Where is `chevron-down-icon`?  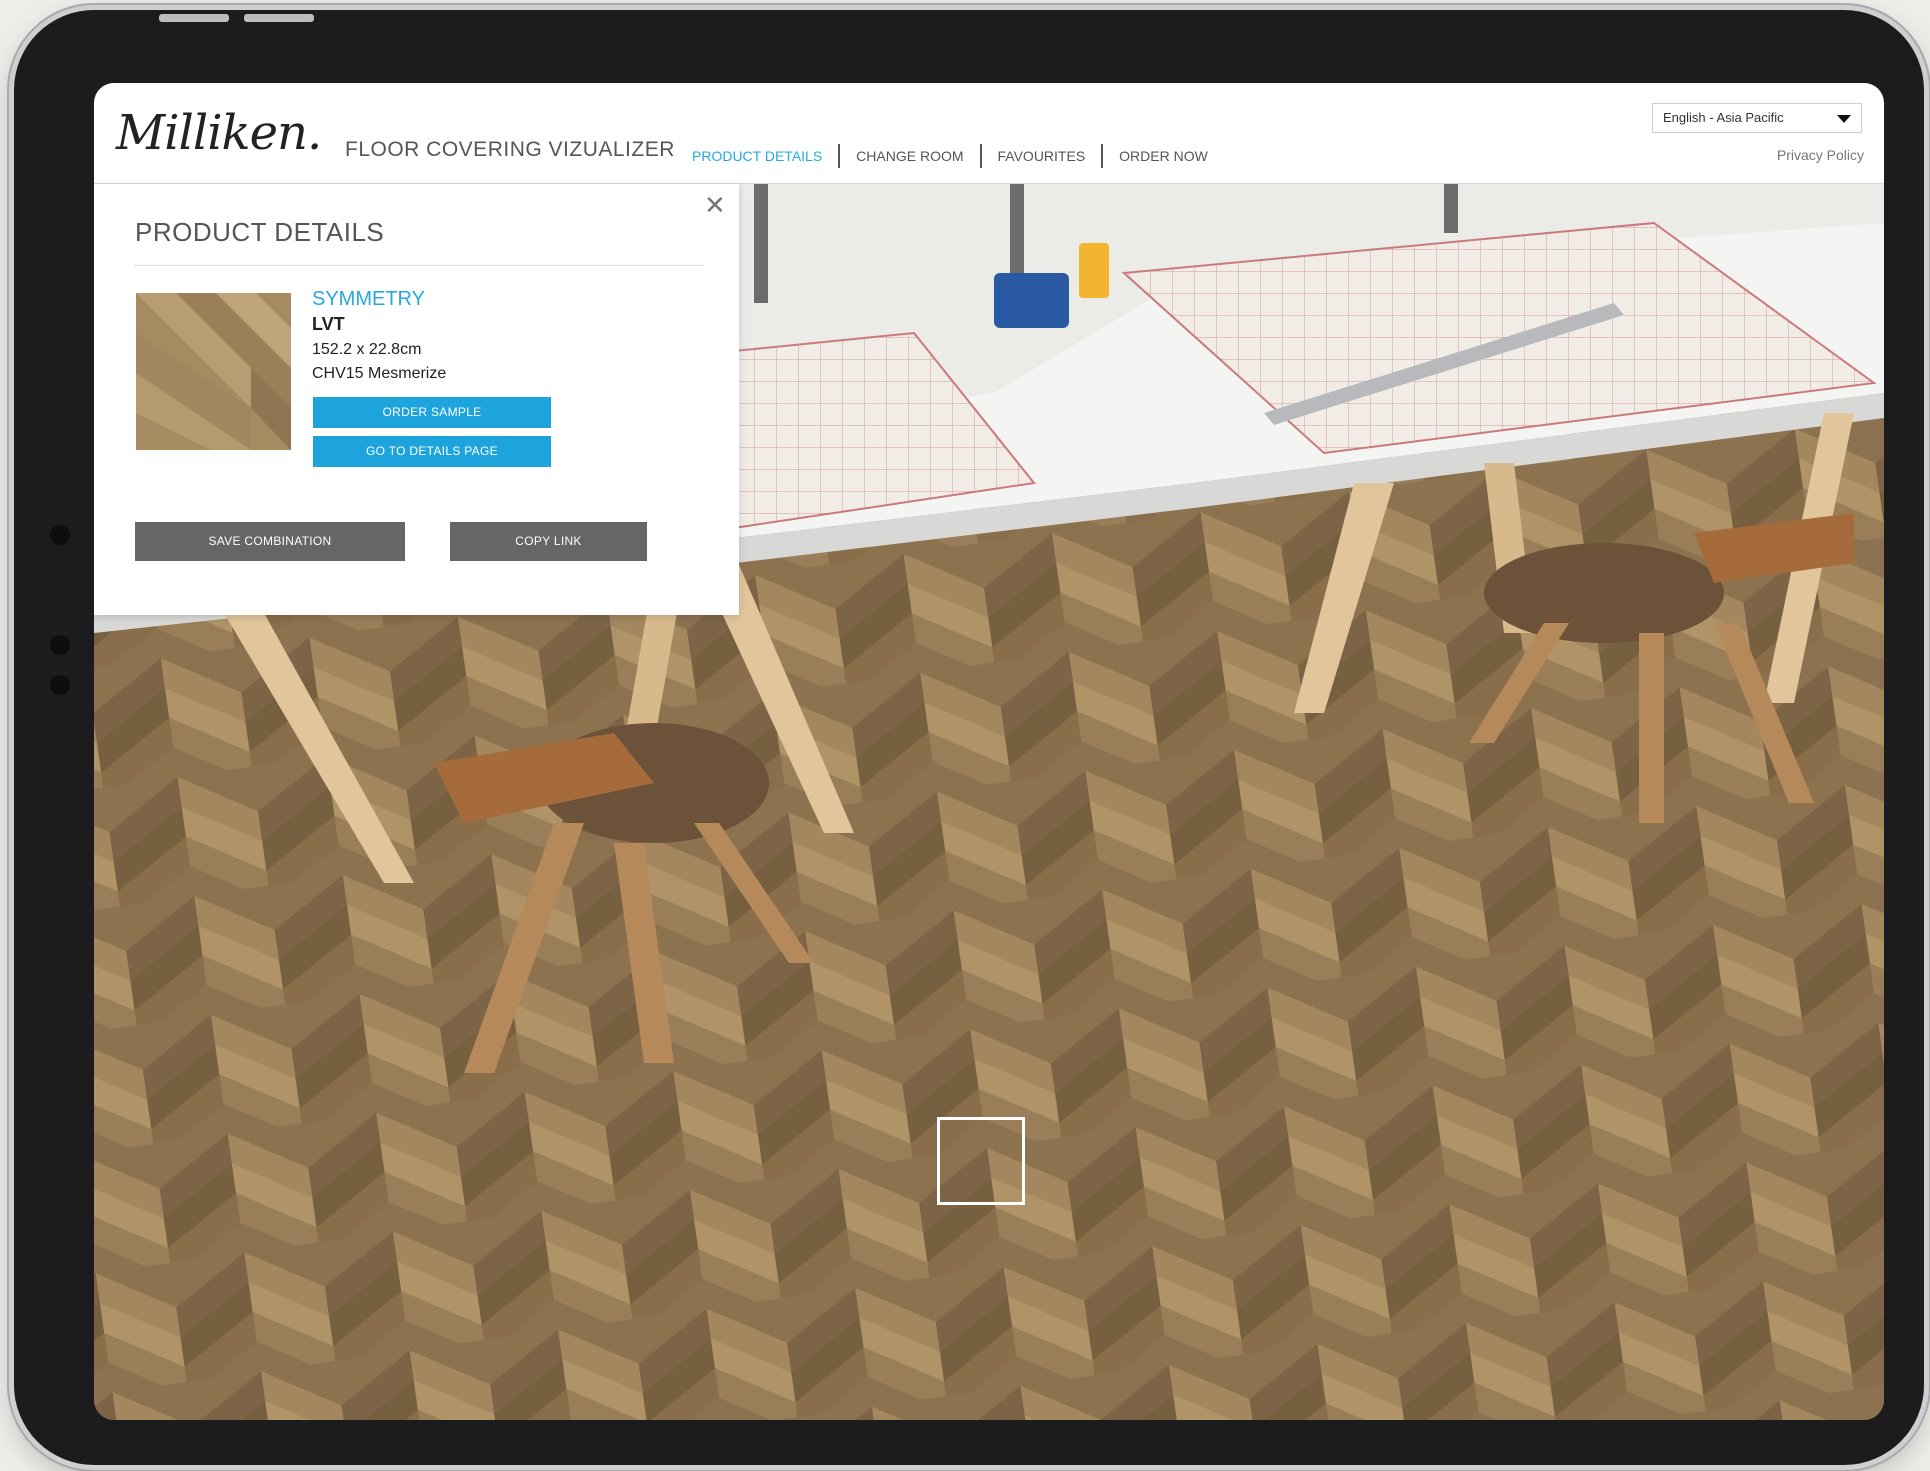 chevron-down-icon is located at coordinates (1844, 119).